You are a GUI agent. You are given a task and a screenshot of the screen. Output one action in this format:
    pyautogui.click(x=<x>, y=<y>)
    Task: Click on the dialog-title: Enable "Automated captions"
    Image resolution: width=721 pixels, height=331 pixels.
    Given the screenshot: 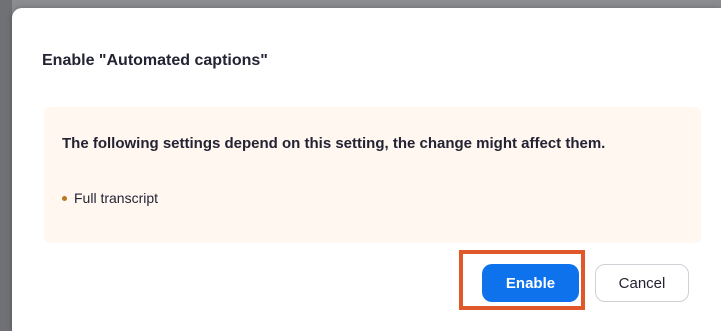 What is the action you would take?
    pyautogui.click(x=155, y=60)
    